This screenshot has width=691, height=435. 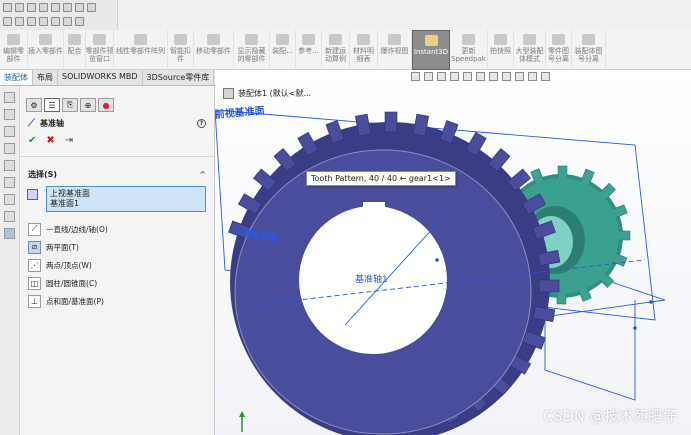 What do you see at coordinates (117, 139) in the screenshot?
I see `action-buttons: ✔ ✖ ⇥` at bounding box center [117, 139].